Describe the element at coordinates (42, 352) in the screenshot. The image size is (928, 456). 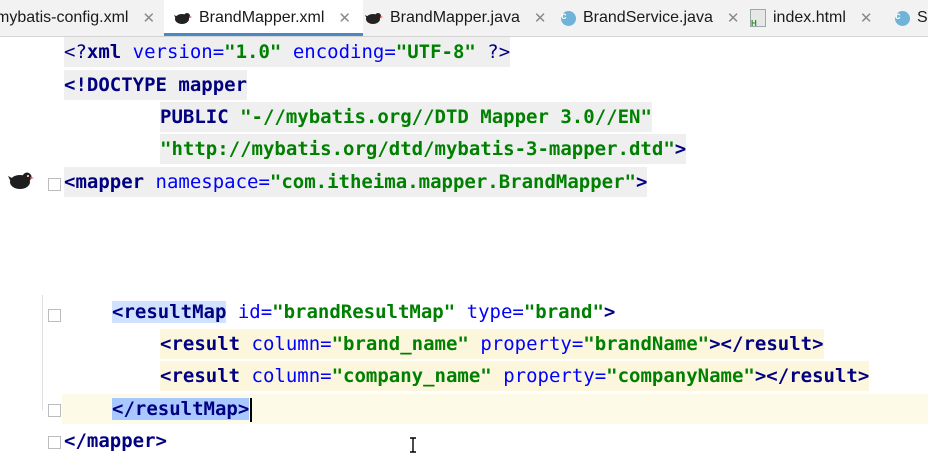
I see `fold-guide` at that location.